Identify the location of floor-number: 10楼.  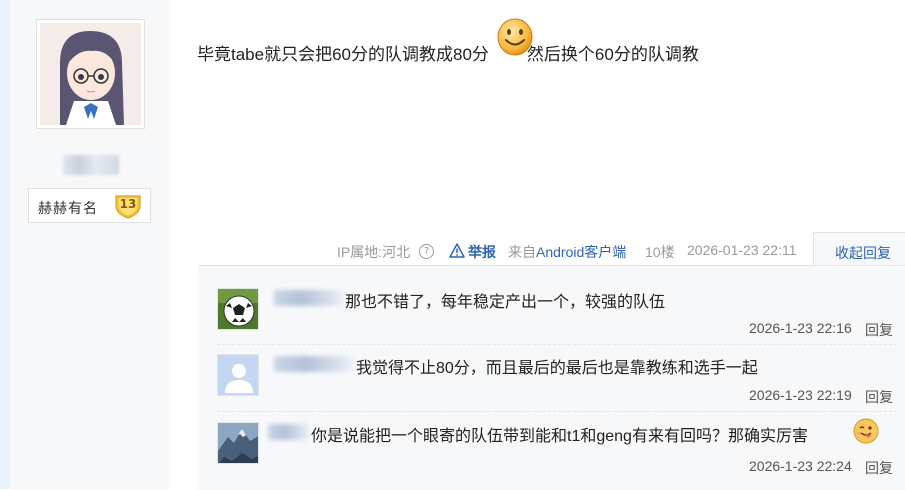
(660, 252).